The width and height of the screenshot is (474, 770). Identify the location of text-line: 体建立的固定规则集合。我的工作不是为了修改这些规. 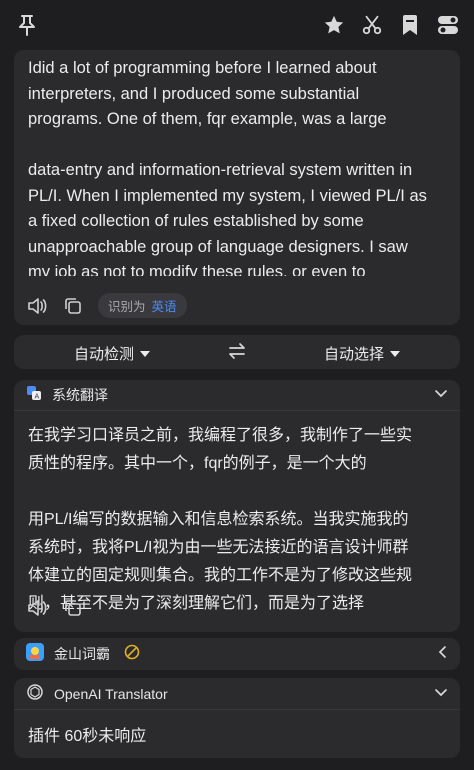
(220, 575).